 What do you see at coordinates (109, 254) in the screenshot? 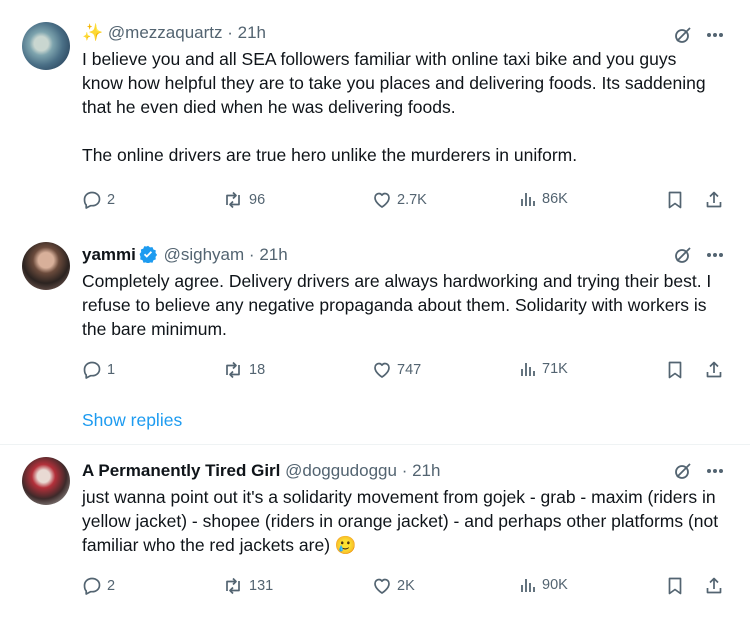
I see `display-name: yammi` at bounding box center [109, 254].